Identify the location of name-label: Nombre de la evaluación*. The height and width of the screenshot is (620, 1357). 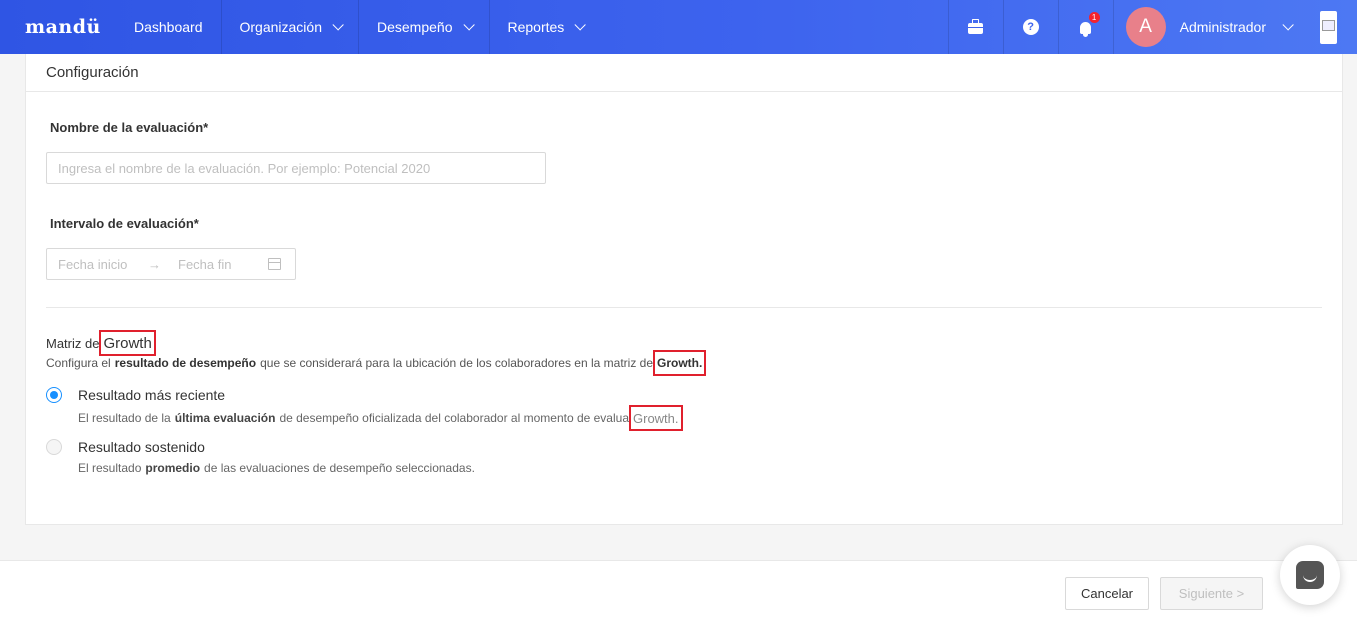
(129, 127).